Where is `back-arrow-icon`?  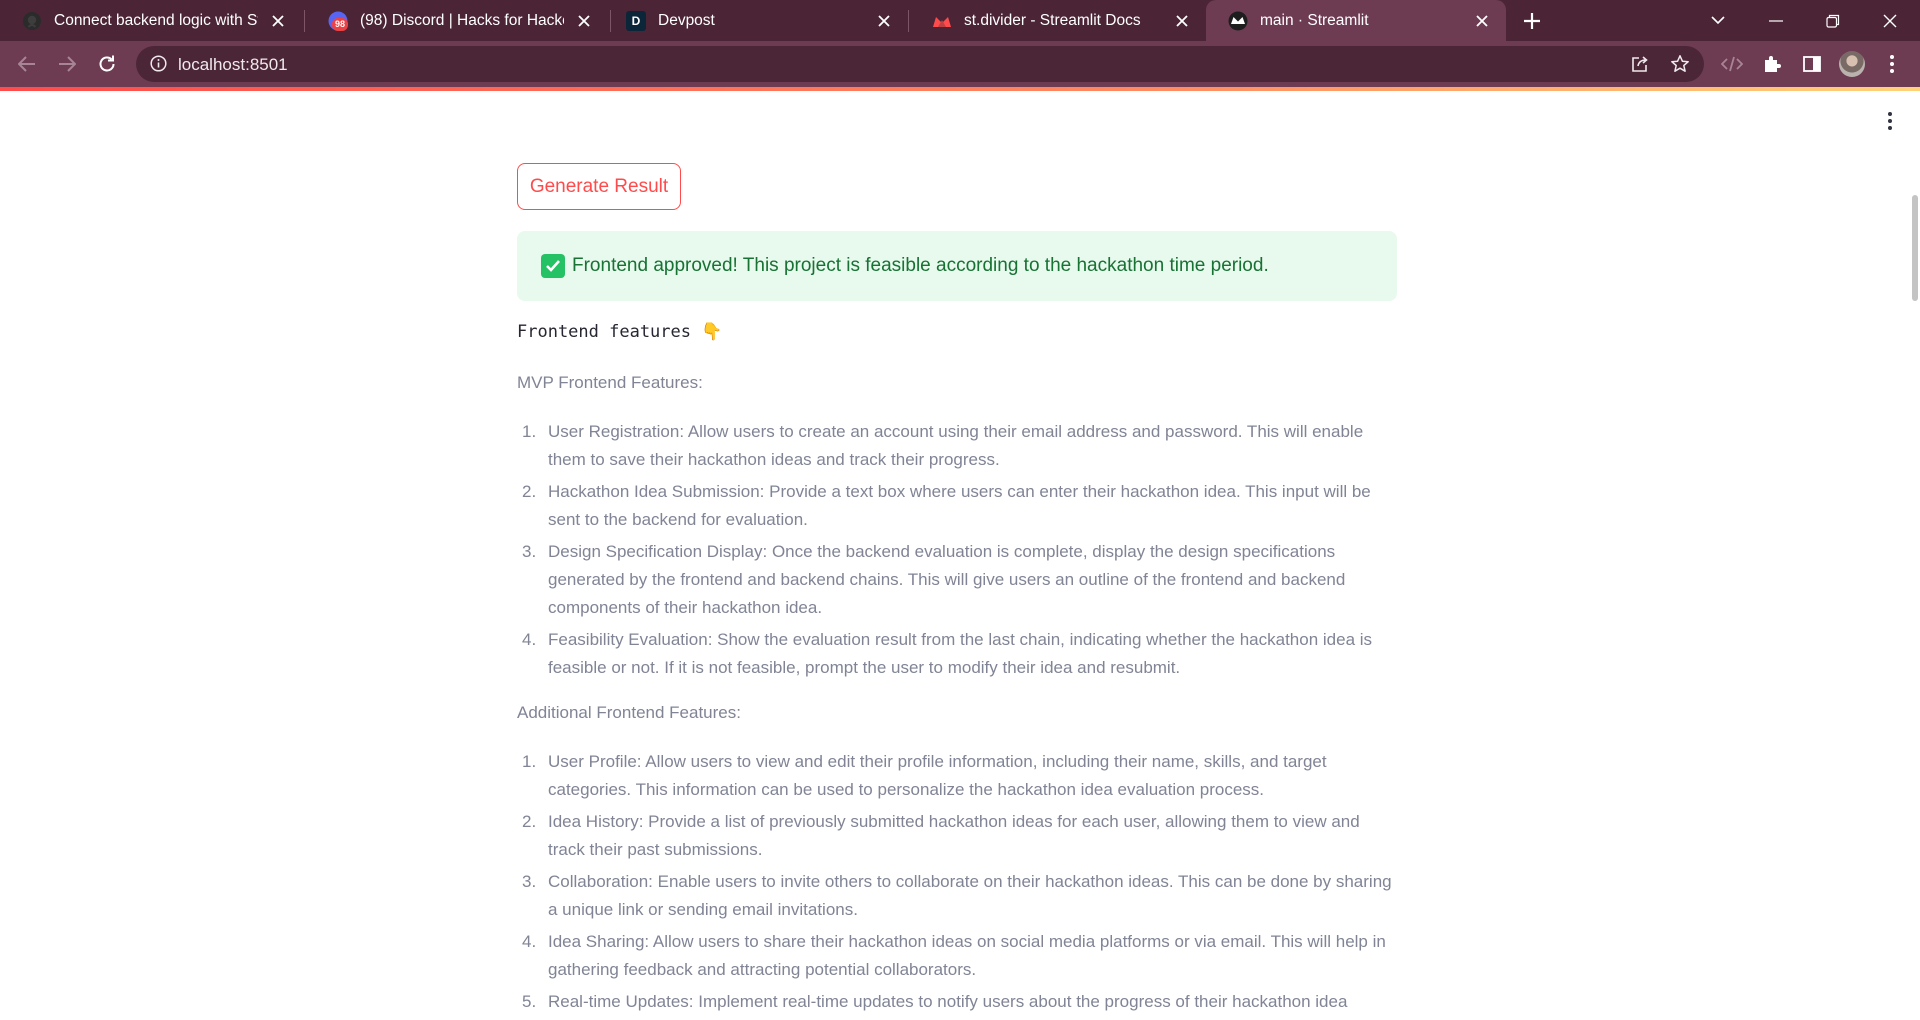 back-arrow-icon is located at coordinates (26, 64).